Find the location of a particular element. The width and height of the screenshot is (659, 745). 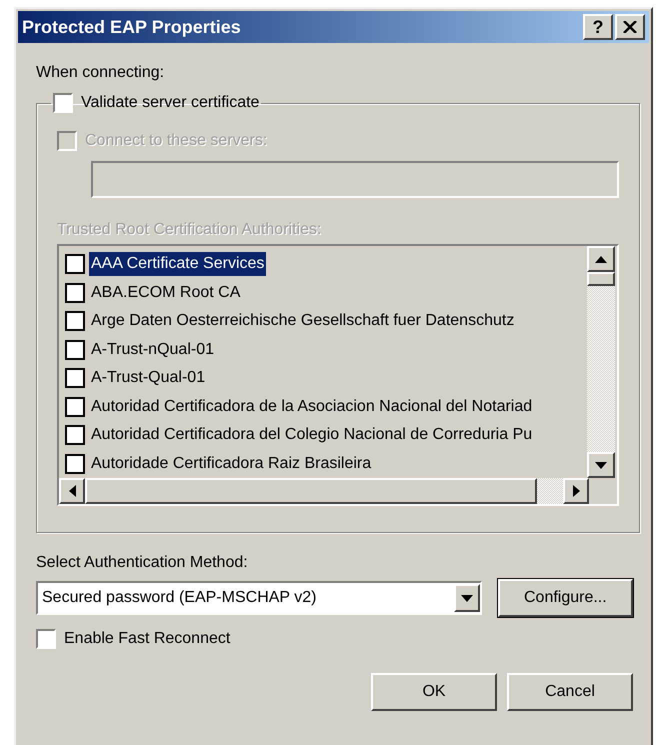

dialog-button: OK is located at coordinates (434, 692).